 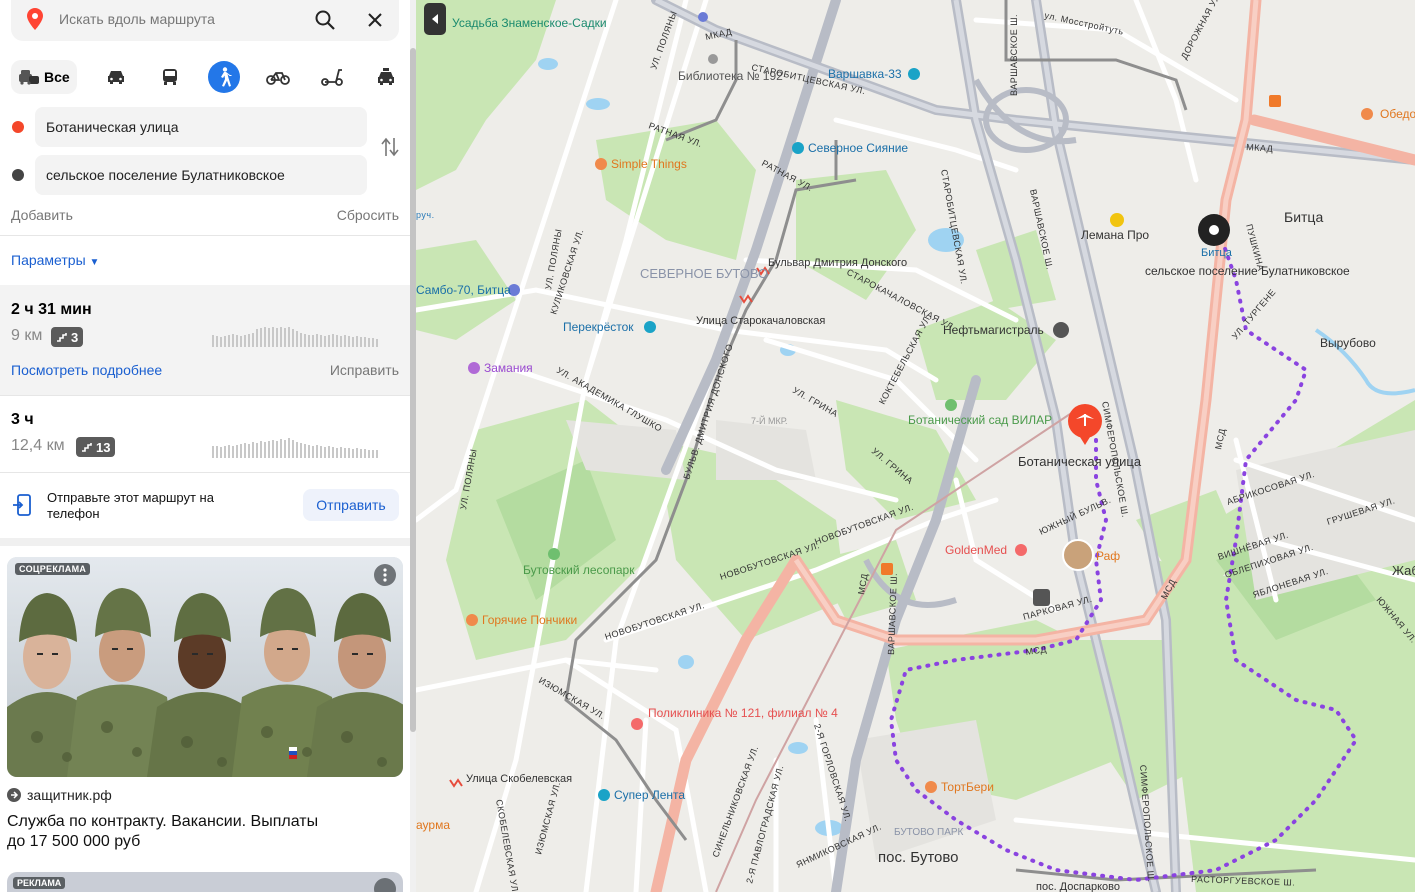 What do you see at coordinates (858, 148) in the screenshot?
I see `map-label-severnoe-siyanie: Северное Сияние` at bounding box center [858, 148].